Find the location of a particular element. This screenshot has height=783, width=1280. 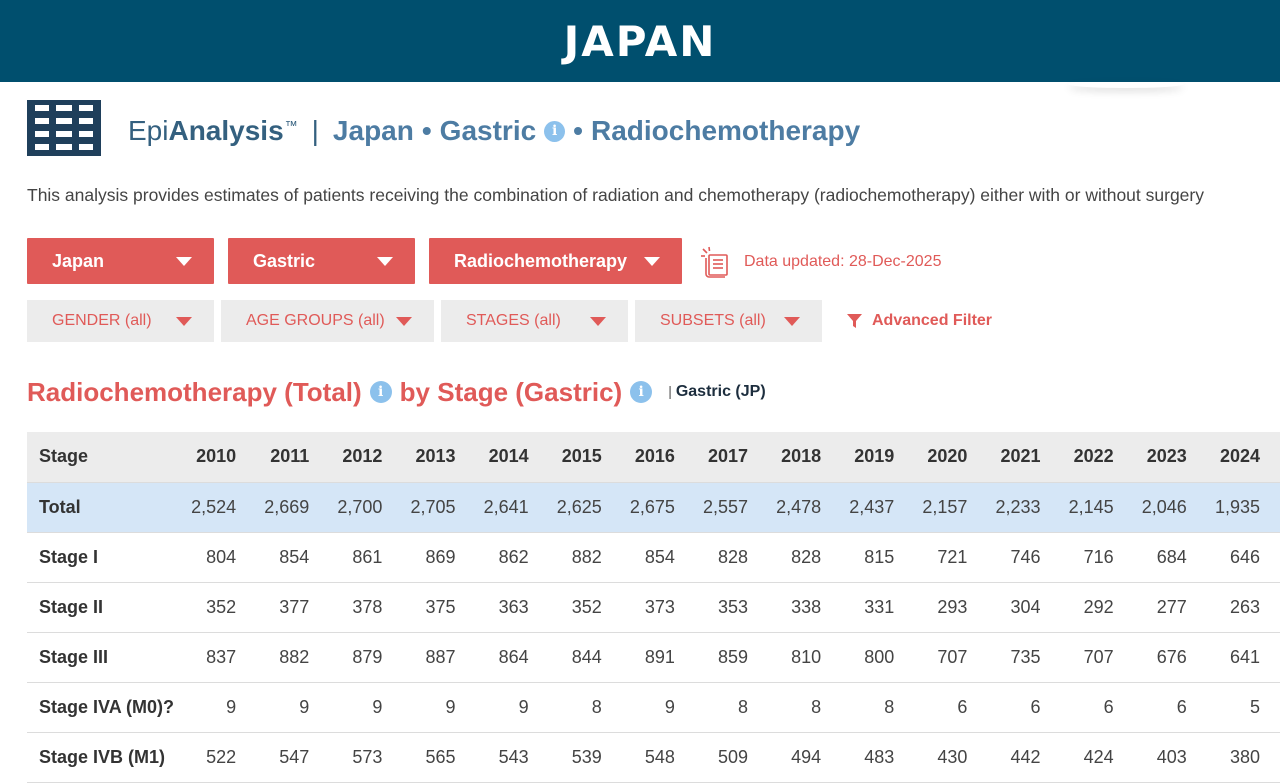

table-cell: 338 is located at coordinates (805, 607).